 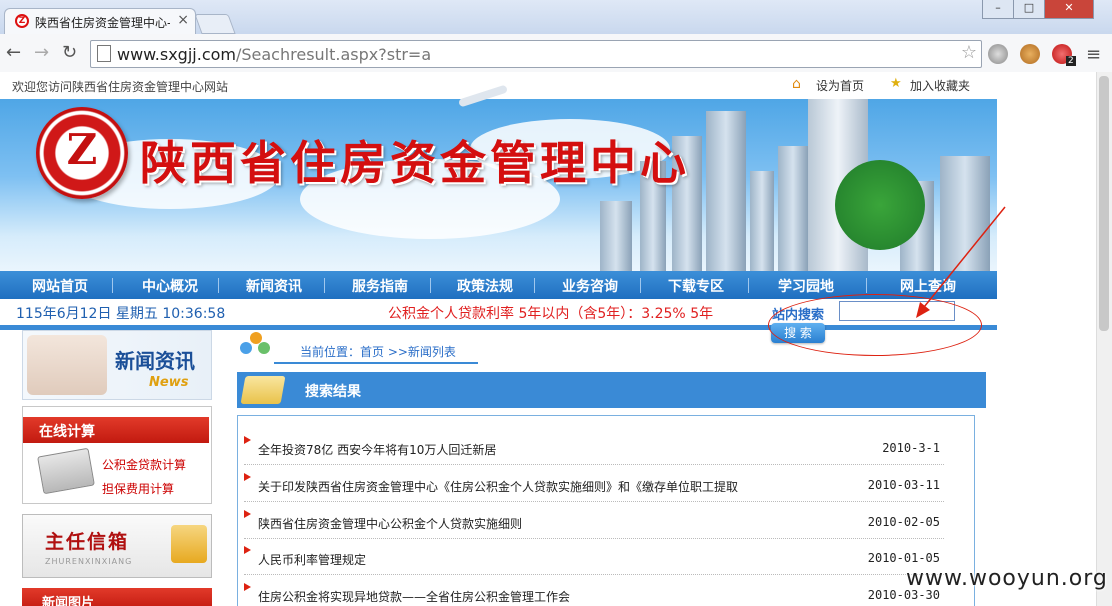 I want to click on result-row: 住房公积金将实现异地贷款——全省住房公积金管理工作会 2010-03-30, so click(x=594, y=593).